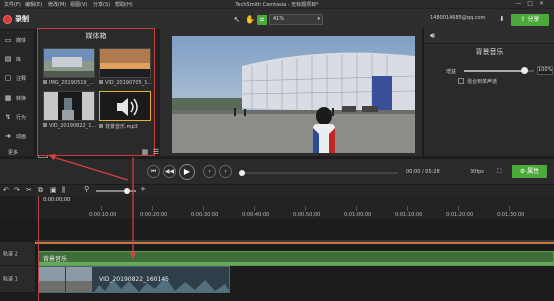 Image resolution: width=554 pixels, height=301 pixels. I want to click on tool-animation: ➜ 动画, so click(17, 136).